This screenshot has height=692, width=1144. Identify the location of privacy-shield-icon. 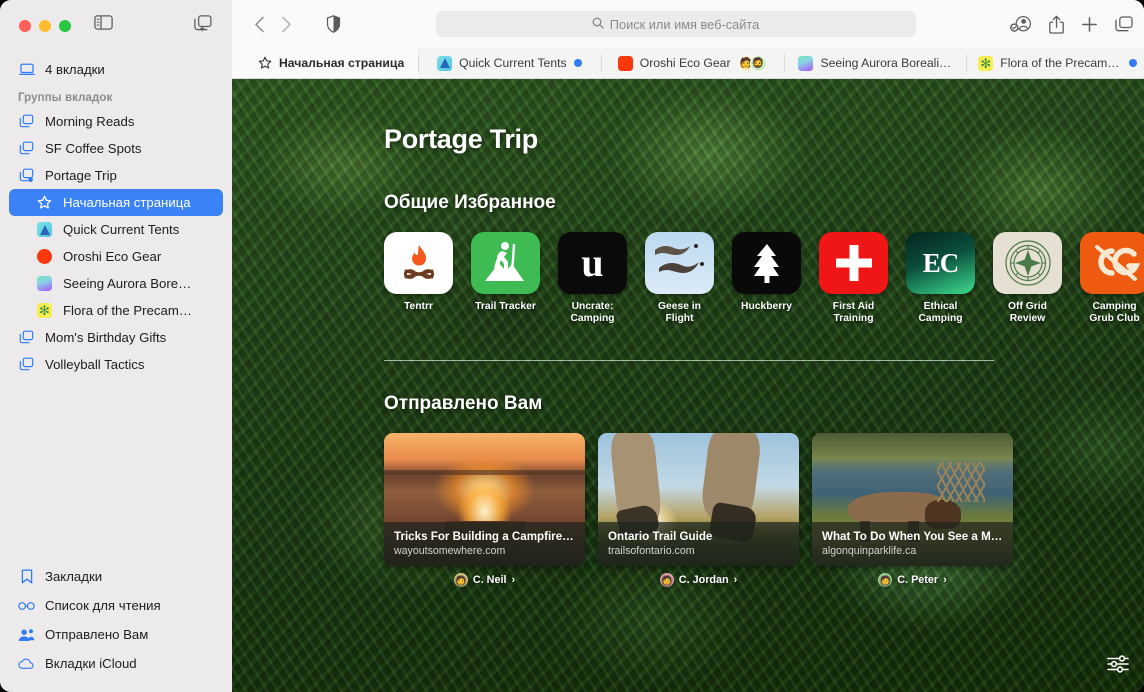
(333, 24).